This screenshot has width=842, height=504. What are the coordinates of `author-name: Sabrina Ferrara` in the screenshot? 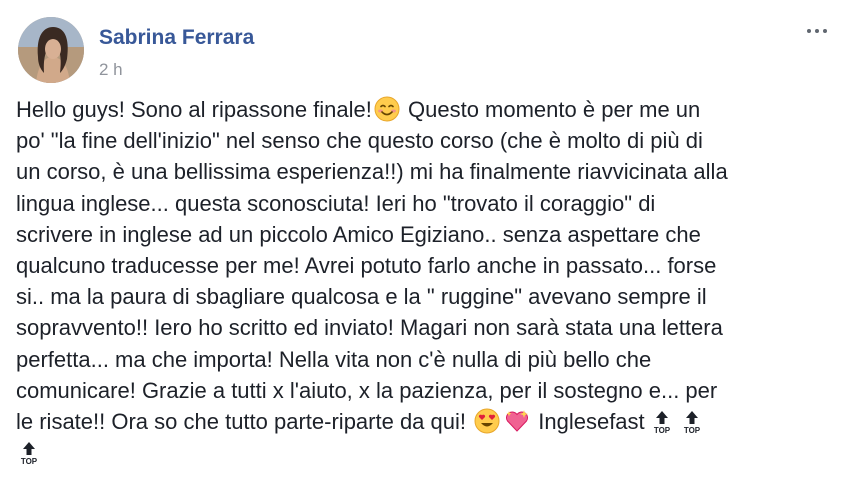 It's located at (176, 38).